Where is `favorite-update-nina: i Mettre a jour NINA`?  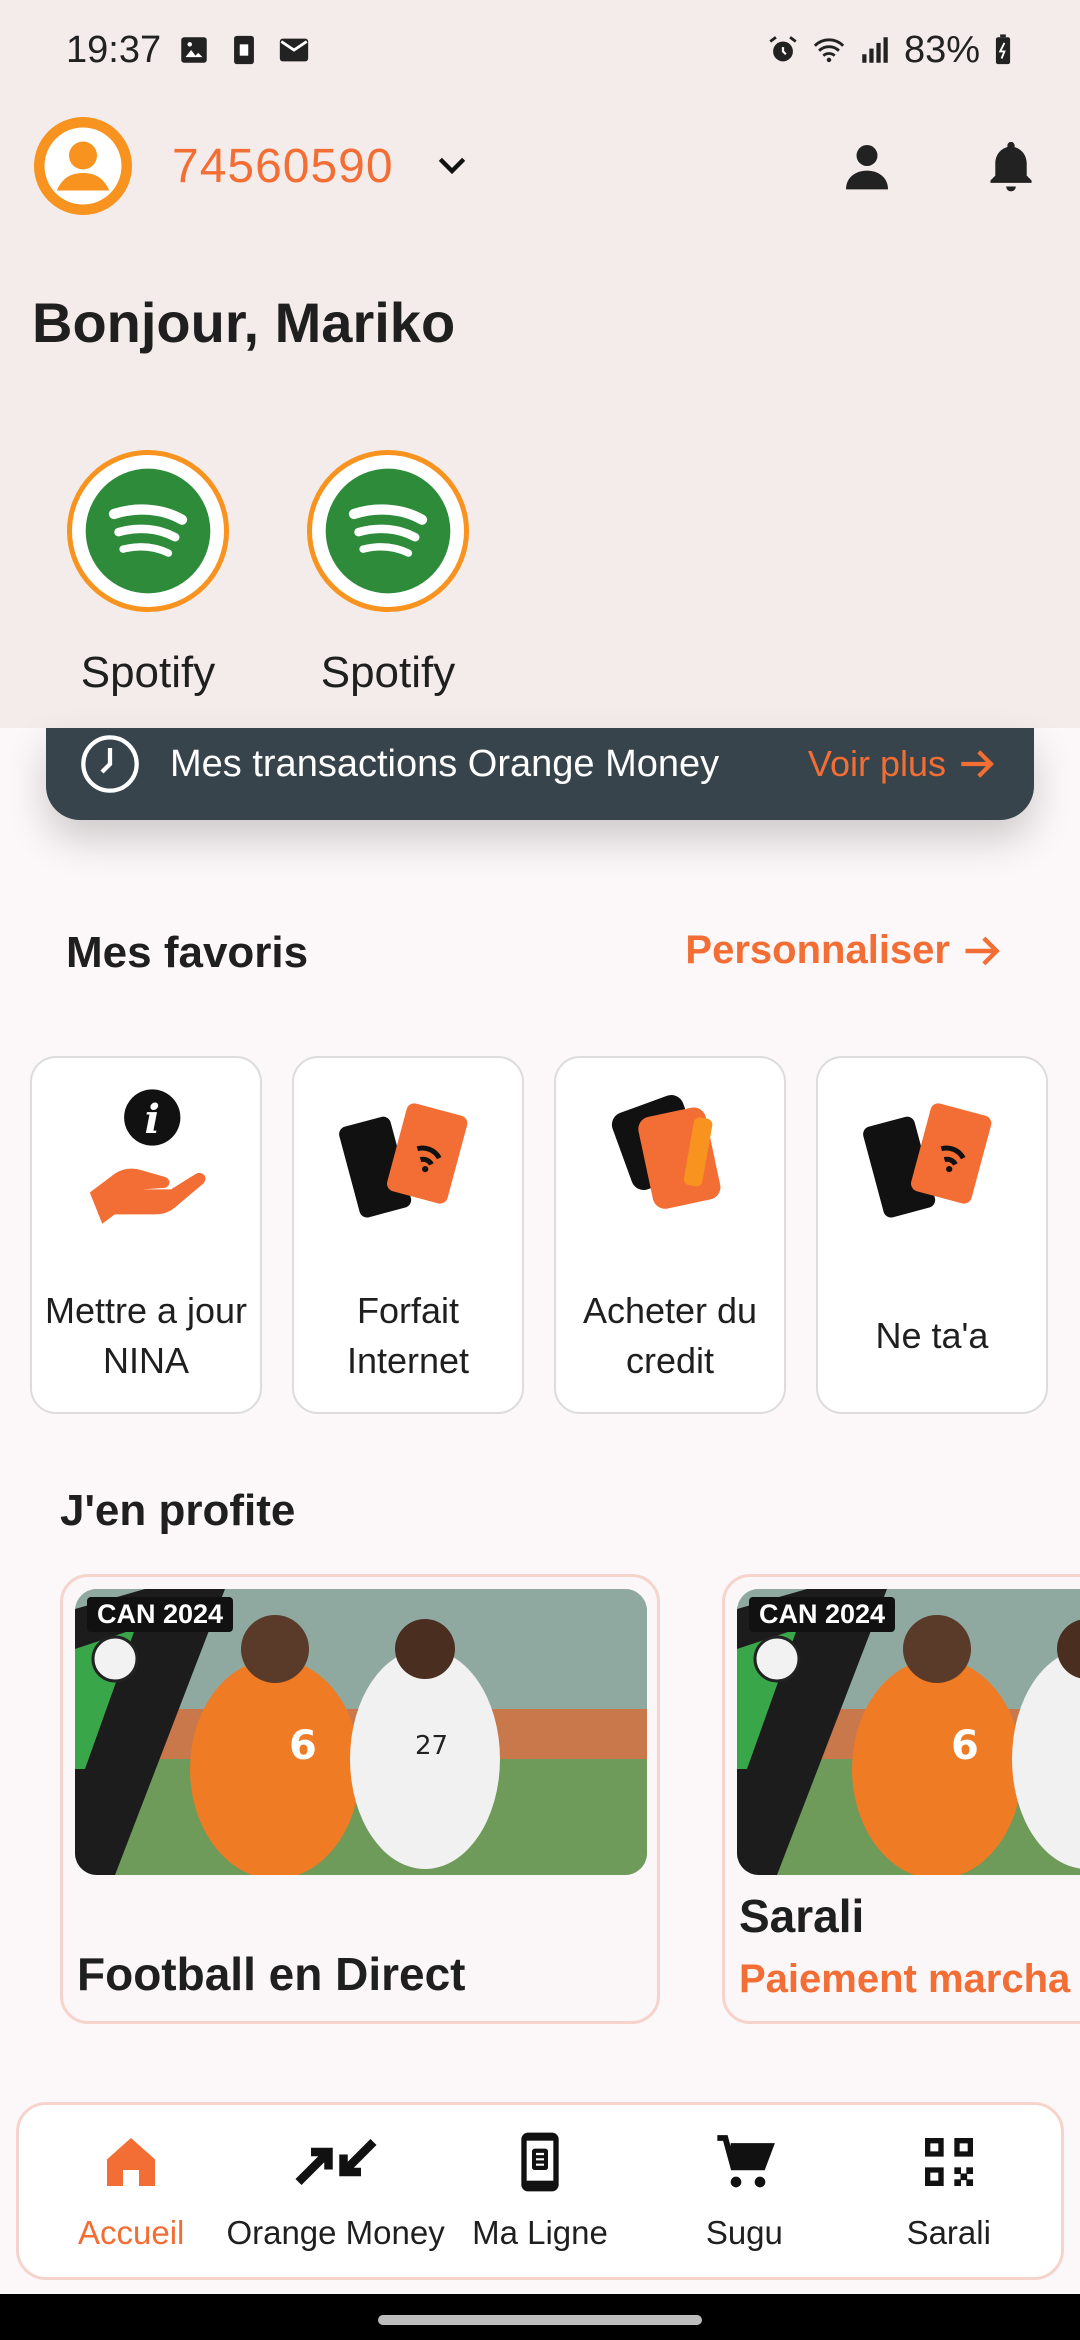 favorite-update-nina: i Mettre a jour NINA is located at coordinates (146, 1235).